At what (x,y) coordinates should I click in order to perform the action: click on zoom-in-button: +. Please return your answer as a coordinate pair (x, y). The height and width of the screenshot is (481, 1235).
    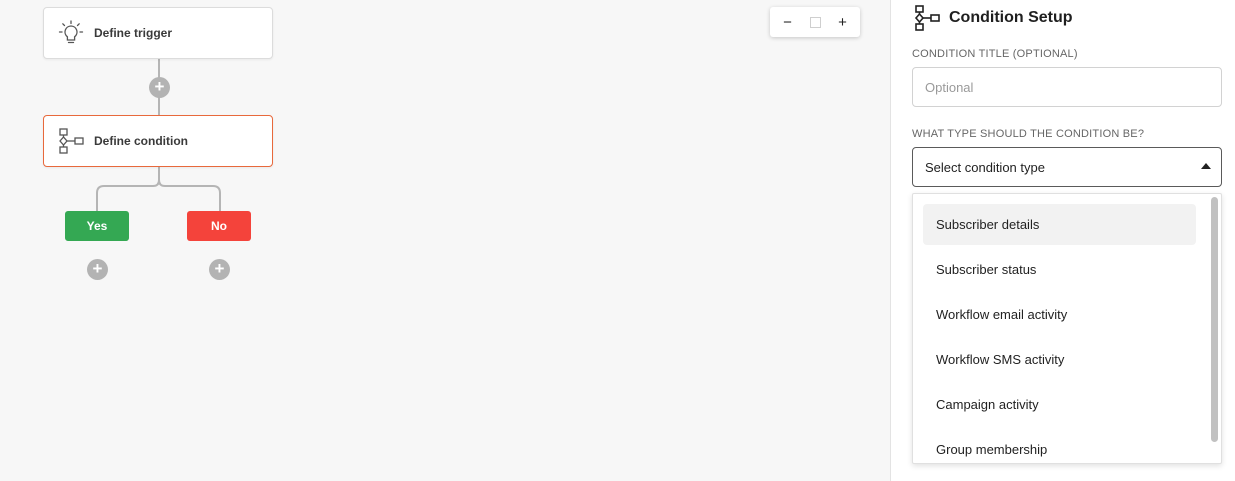
    Looking at the image, I should click on (843, 22).